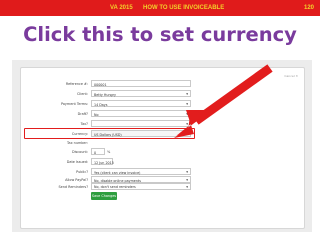  Describe the element at coordinates (223, 101) in the screenshot. I see `red-arrow-icon` at that location.